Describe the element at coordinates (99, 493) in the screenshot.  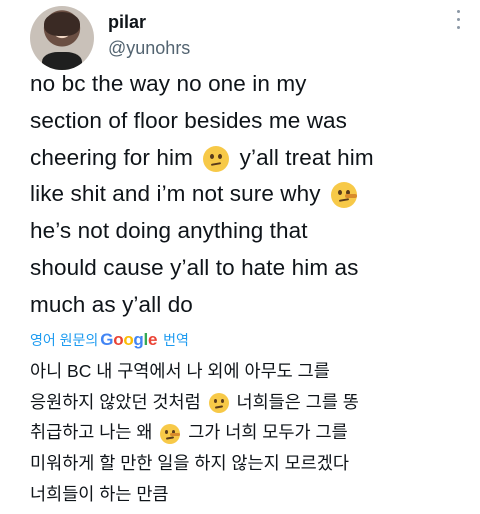
I see `translation-line: 너희들이 하는 만큼` at that location.